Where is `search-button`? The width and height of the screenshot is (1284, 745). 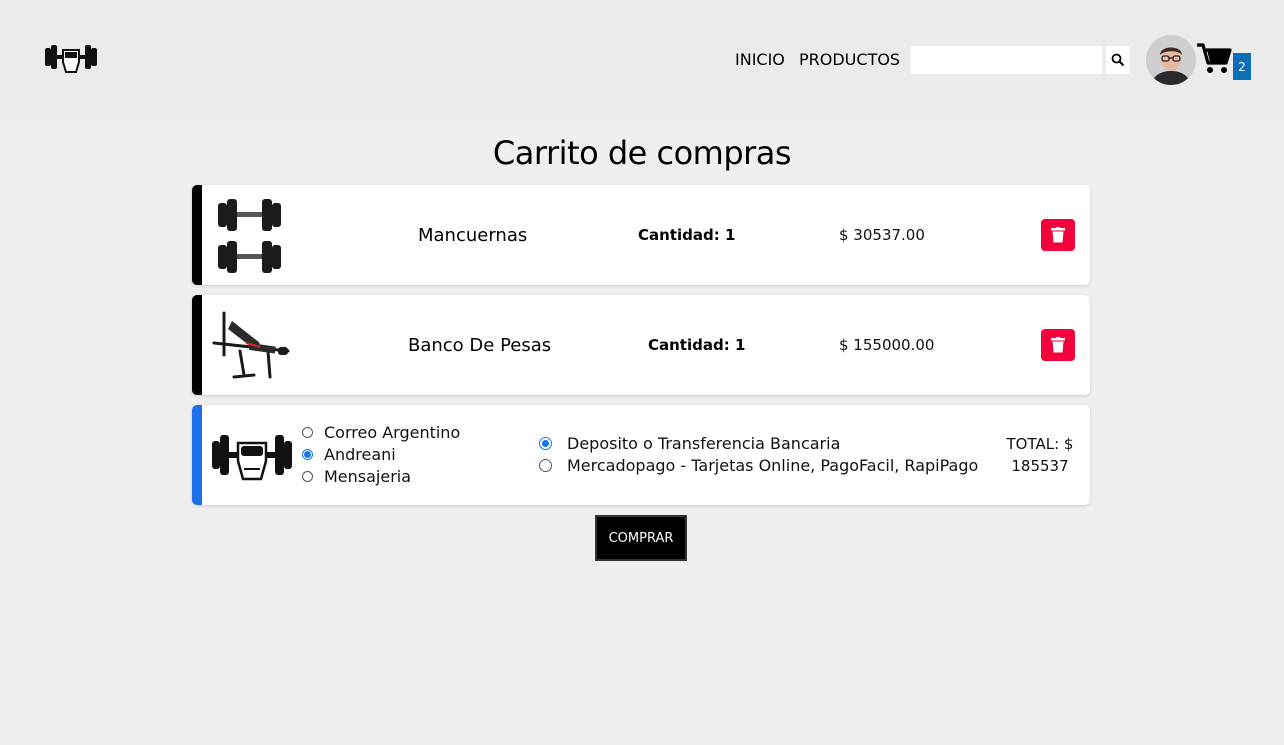 search-button is located at coordinates (1118, 60).